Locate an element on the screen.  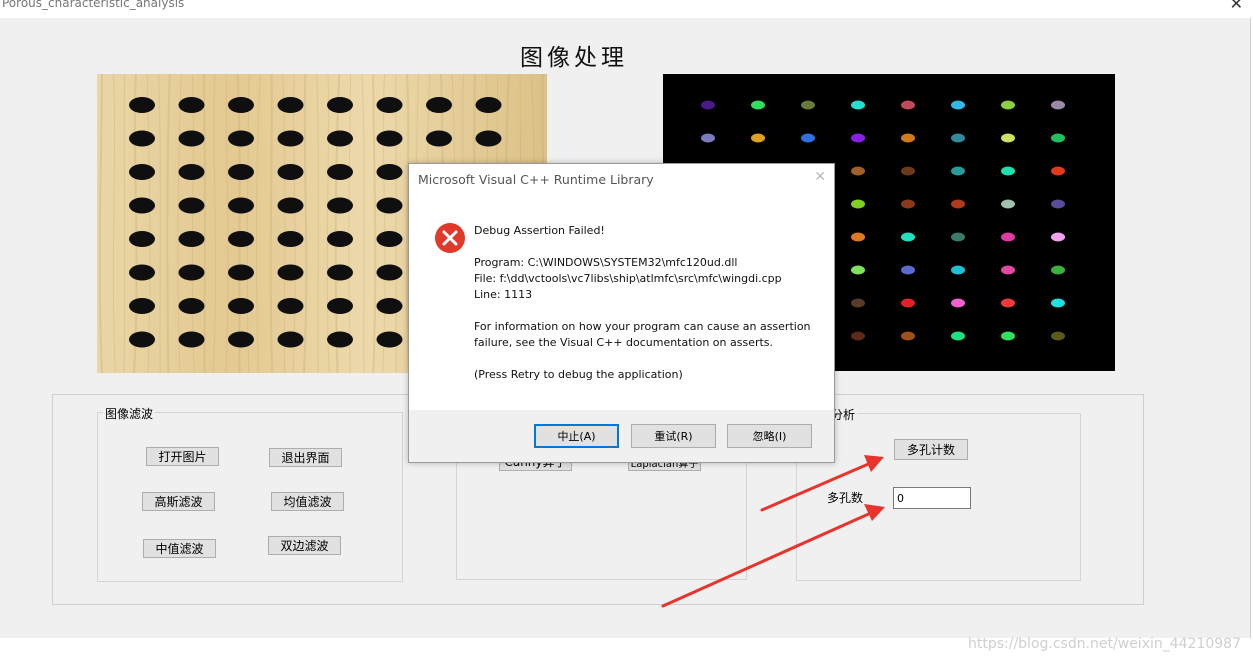
abort-button: 中止(A) is located at coordinates (576, 436).